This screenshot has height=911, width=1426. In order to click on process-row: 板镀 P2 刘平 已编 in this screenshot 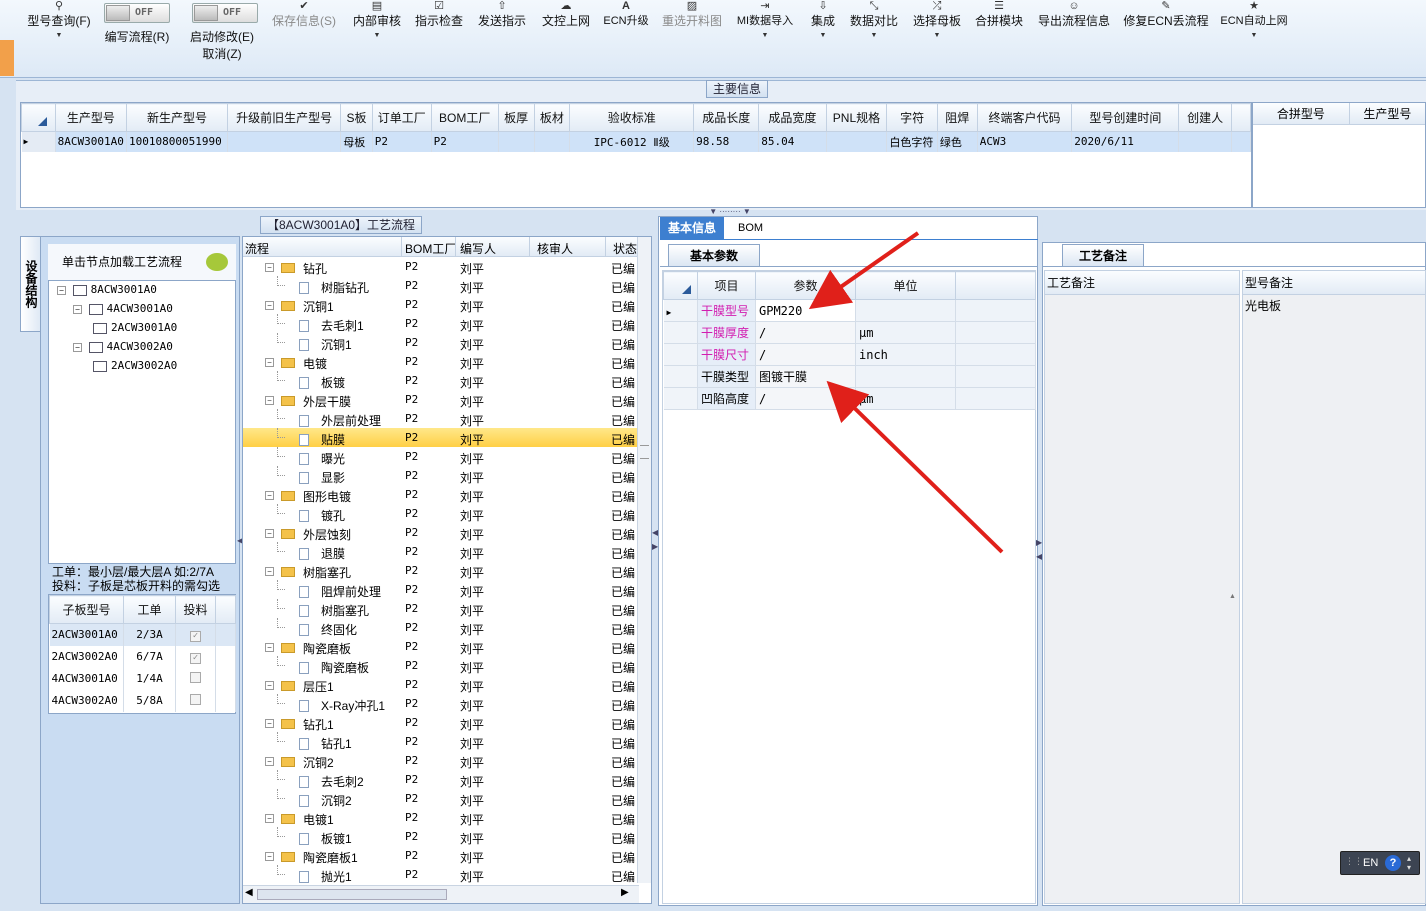, I will do `click(440, 380)`.